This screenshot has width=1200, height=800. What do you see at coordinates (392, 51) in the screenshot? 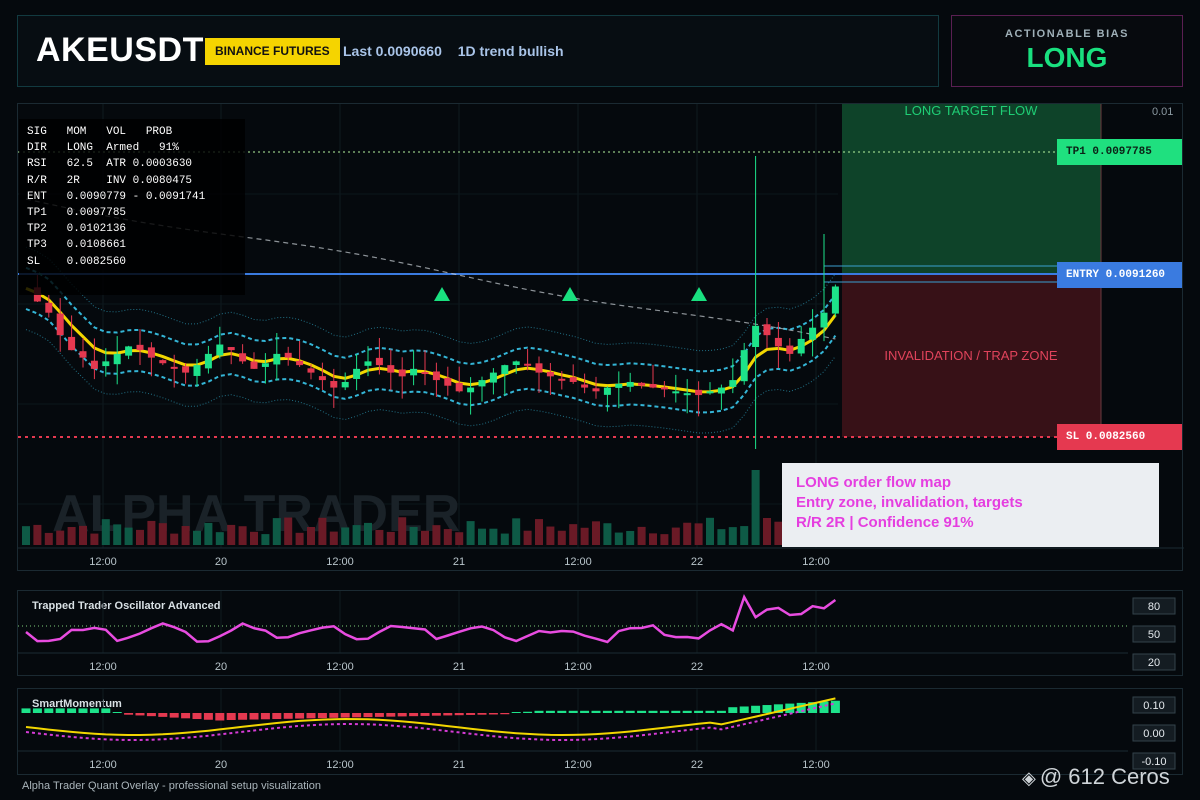
I see `last-price: Last 0.0090660` at bounding box center [392, 51].